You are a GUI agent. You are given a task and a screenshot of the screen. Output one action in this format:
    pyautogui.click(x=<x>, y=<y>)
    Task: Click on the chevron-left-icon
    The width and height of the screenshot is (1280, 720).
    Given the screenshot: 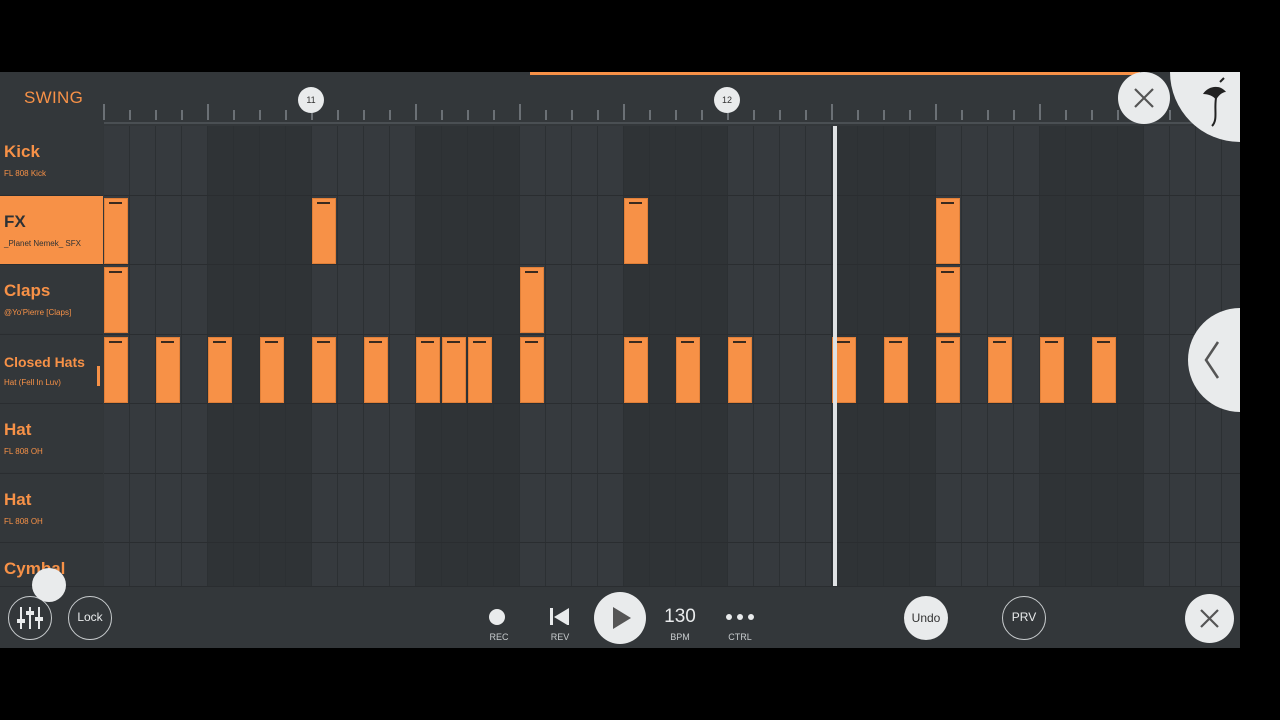 What is the action you would take?
    pyautogui.click(x=1212, y=360)
    